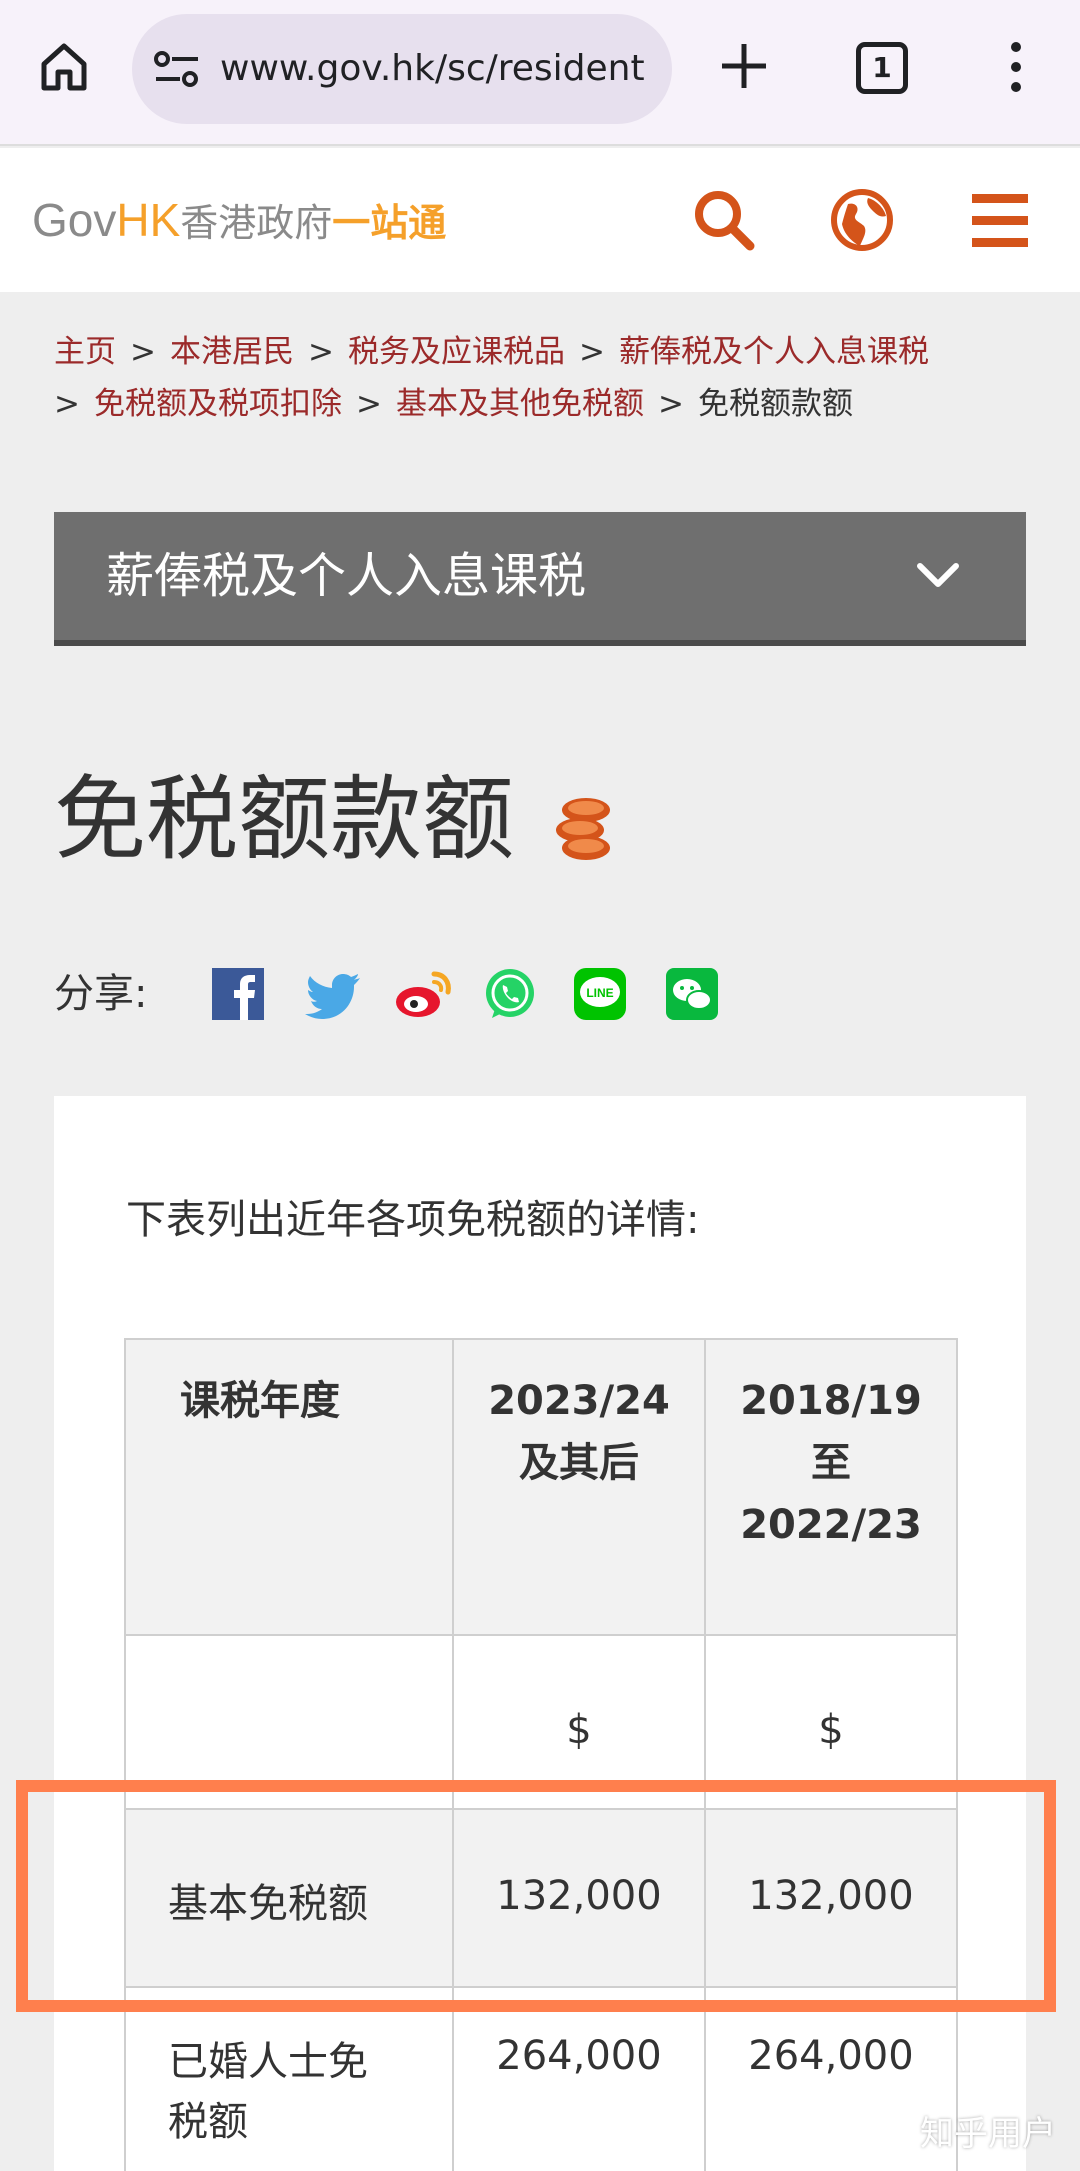 The image size is (1080, 2171). I want to click on breadcrumb-link-resident: 本港居民, so click(232, 352).